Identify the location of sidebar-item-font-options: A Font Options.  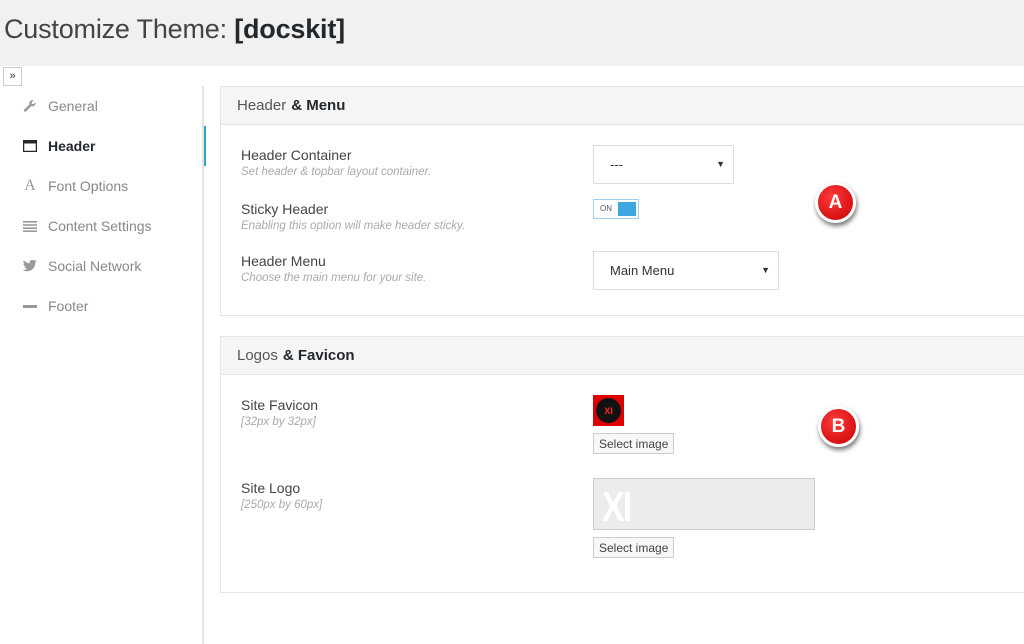
(102, 186).